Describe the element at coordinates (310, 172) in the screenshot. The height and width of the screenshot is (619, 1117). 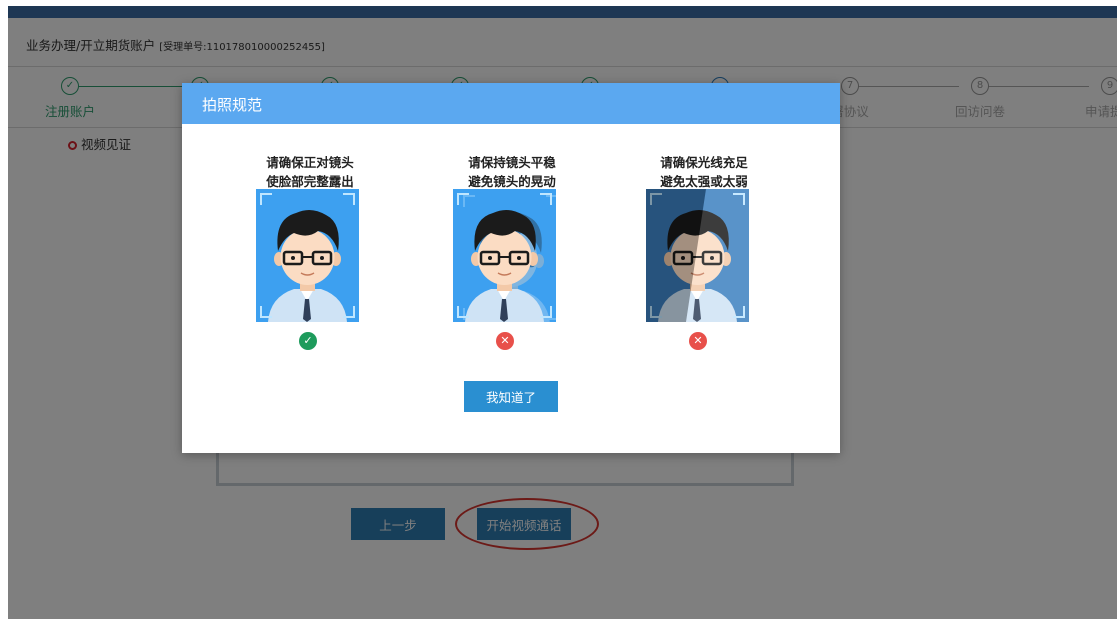
I see `rule-1-text: 请确保正对镜头 使脸部完整露出` at that location.